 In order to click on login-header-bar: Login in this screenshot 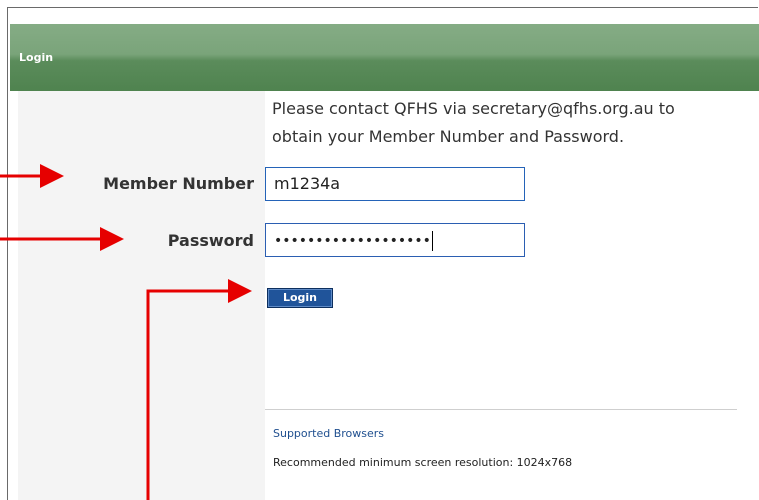, I will do `click(384, 57)`.